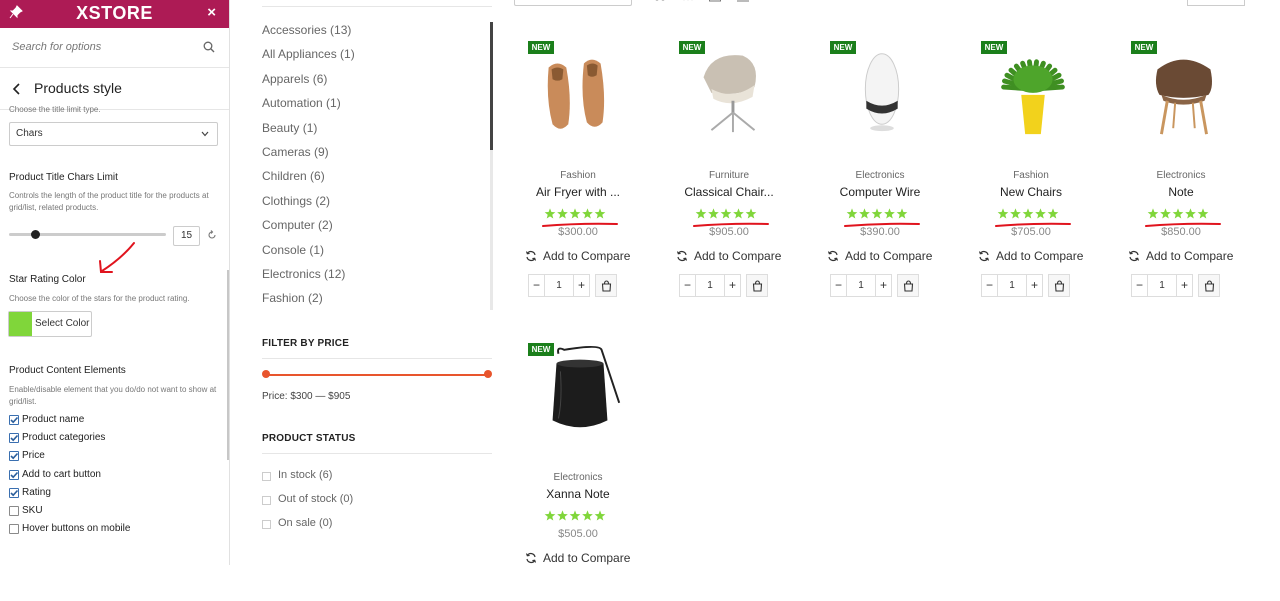  I want to click on show-per-page-select, so click(1216, 3).